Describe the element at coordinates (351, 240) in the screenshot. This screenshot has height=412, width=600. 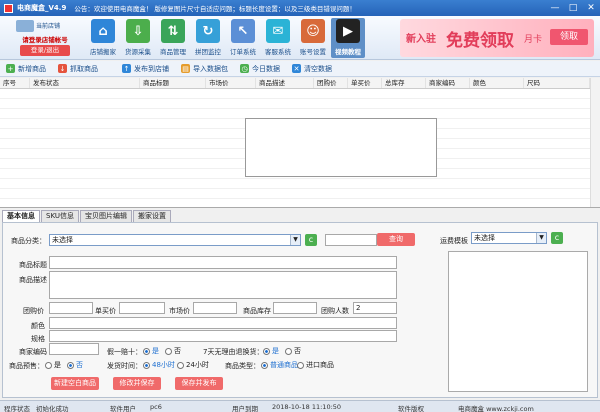
I see `category-search-input` at that location.